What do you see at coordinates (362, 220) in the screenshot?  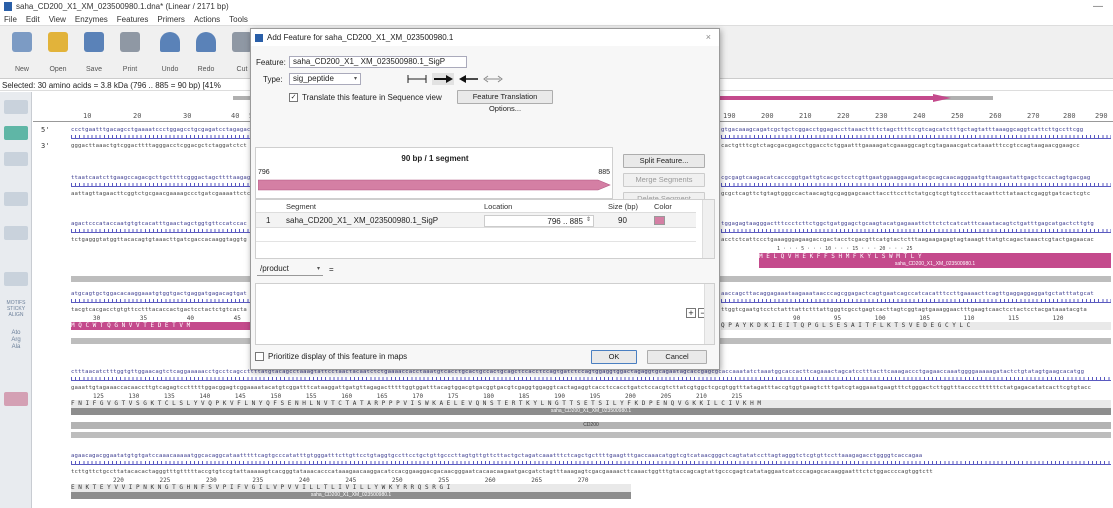 I see `segment-name-cell: saha_CD200_X1_ XM_023500980.1_SigP` at bounding box center [362, 220].